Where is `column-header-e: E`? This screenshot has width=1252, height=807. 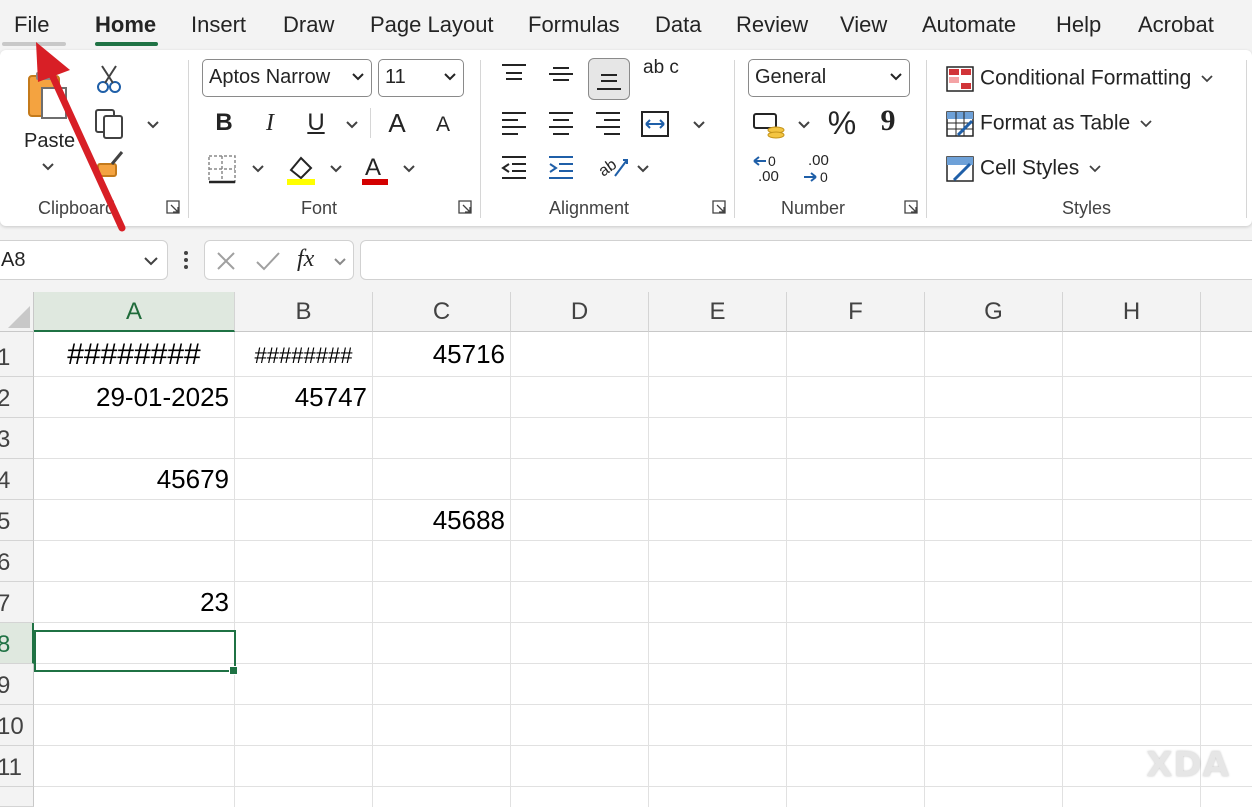
column-header-e: E is located at coordinates (718, 312).